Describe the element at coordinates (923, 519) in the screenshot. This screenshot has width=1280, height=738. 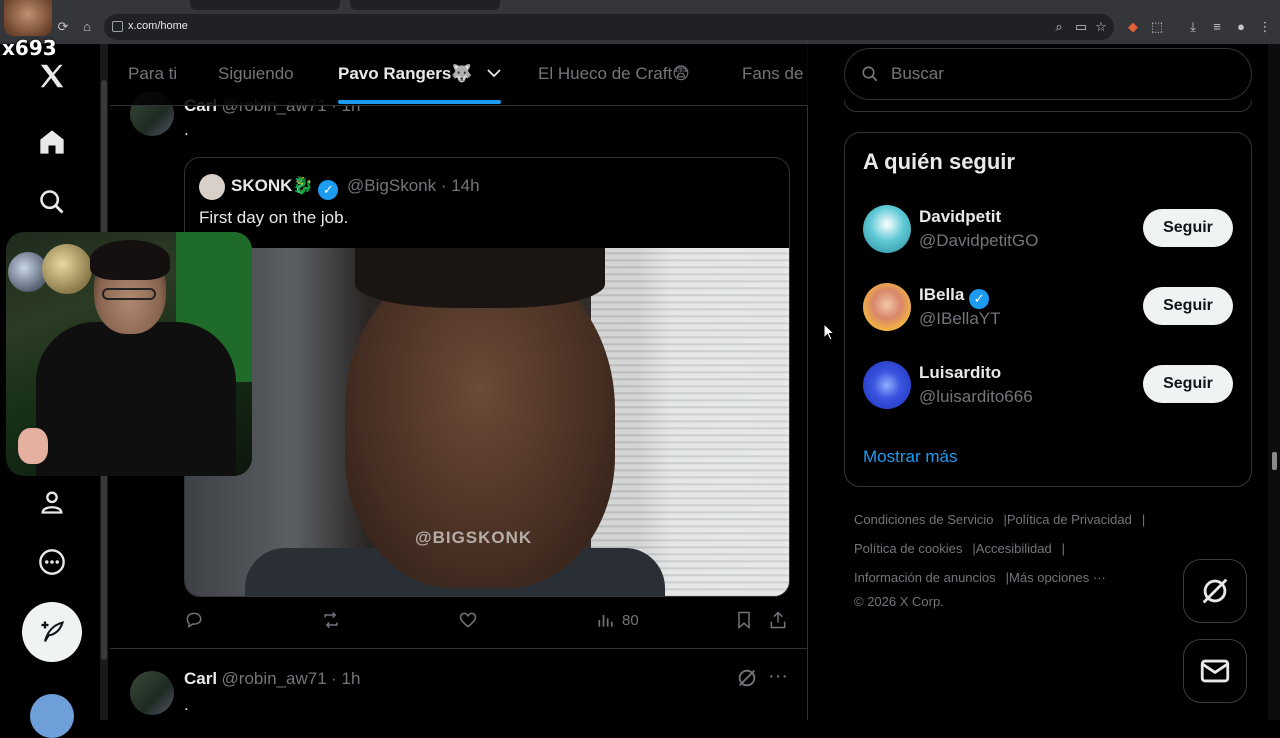
I see `footer-link: Condiciones de Servicio` at that location.